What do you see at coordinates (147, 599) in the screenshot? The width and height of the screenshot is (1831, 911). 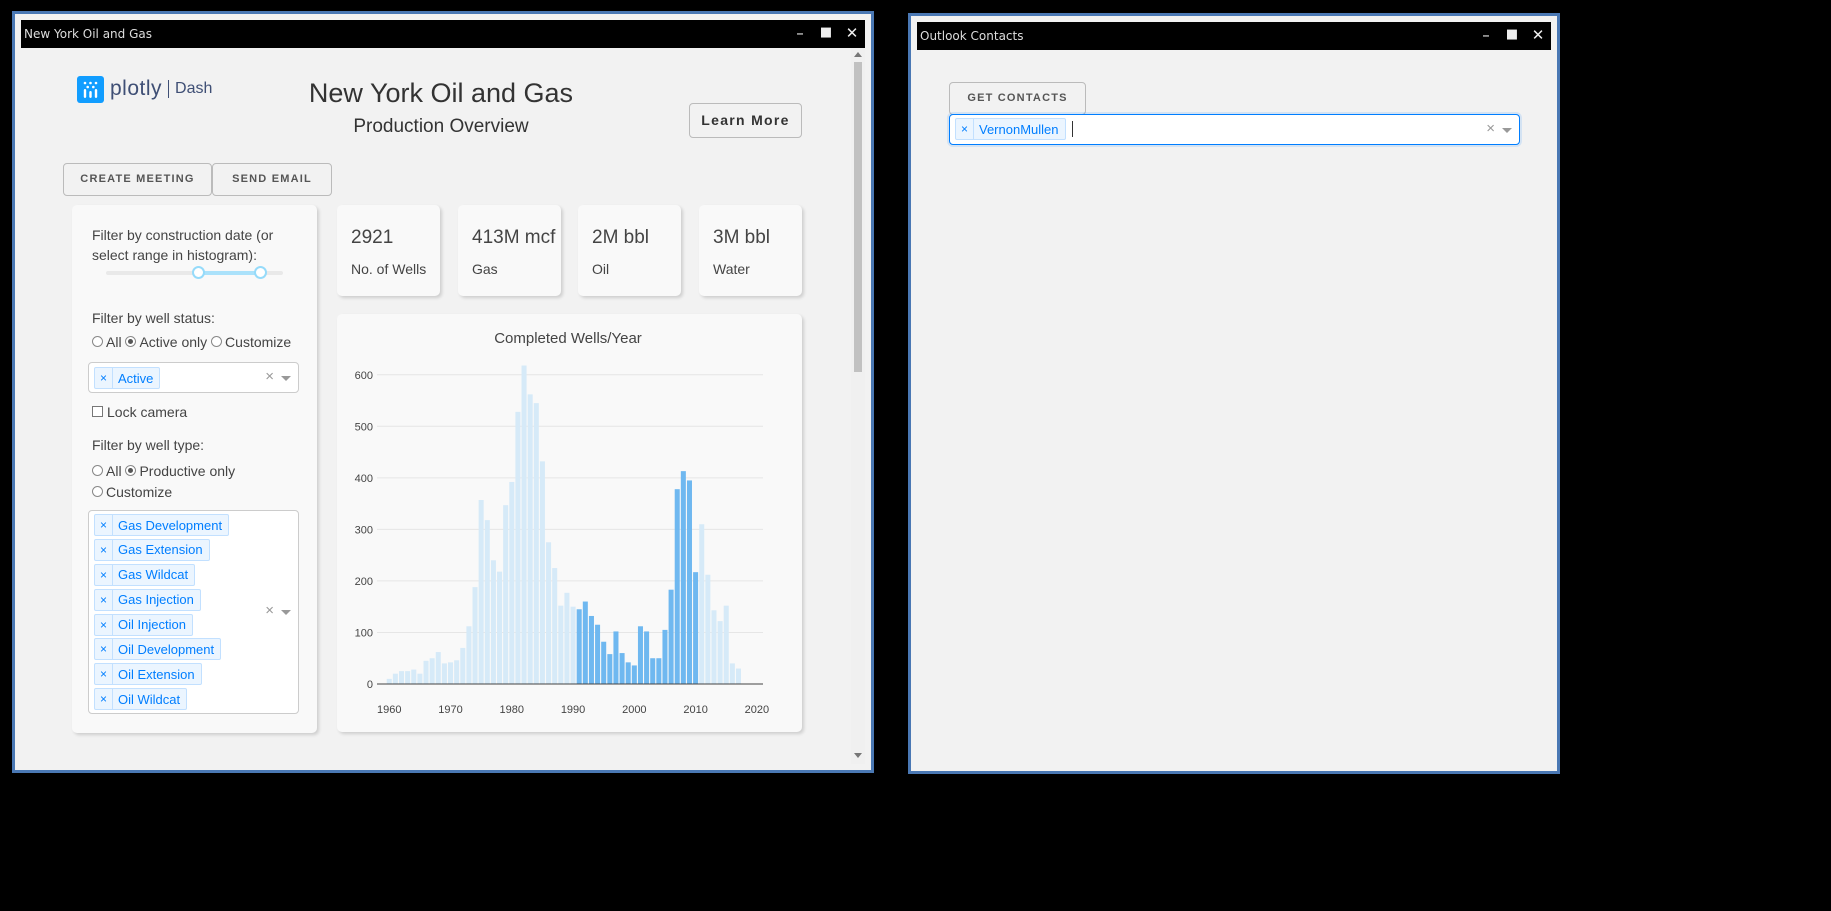 I see `type-tag: × Gas Injection` at bounding box center [147, 599].